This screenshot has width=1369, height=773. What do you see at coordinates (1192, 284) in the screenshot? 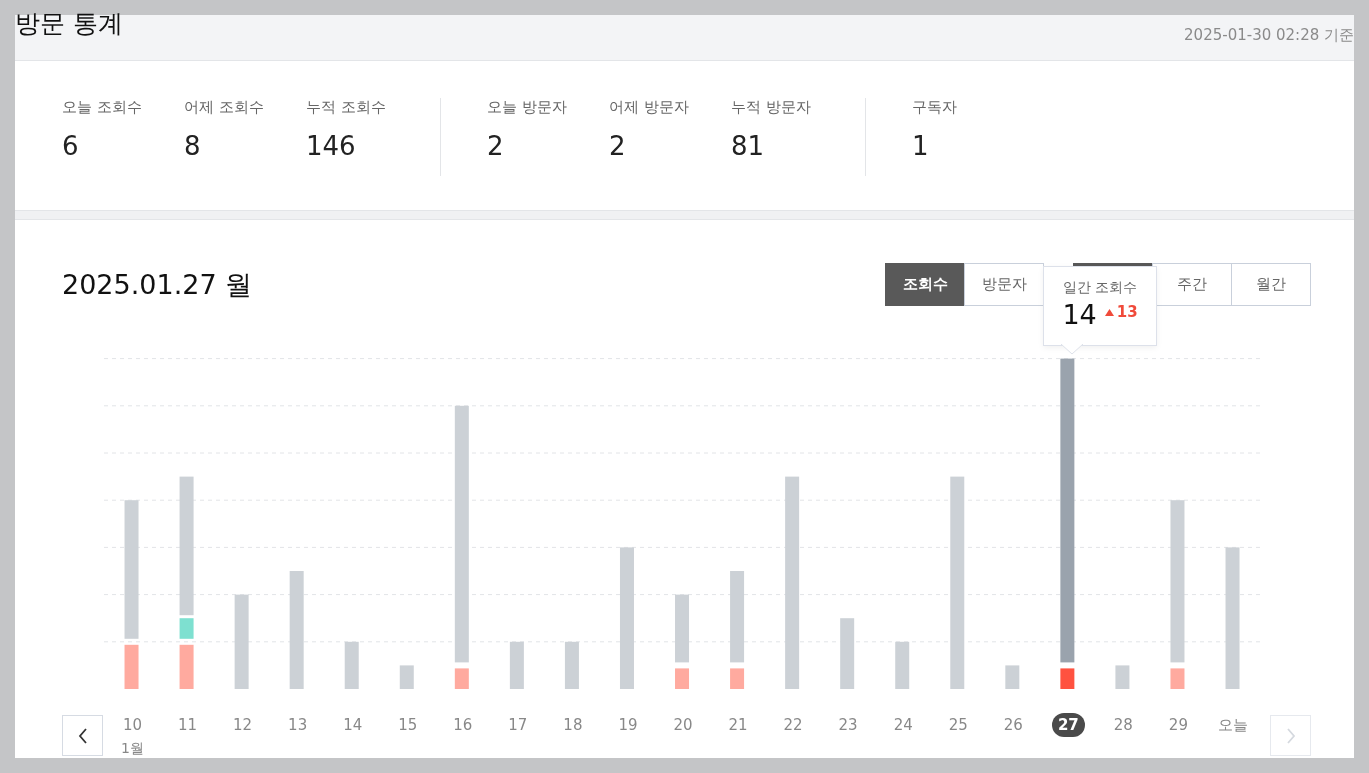
I see `period-tab: 주간` at bounding box center [1192, 284].